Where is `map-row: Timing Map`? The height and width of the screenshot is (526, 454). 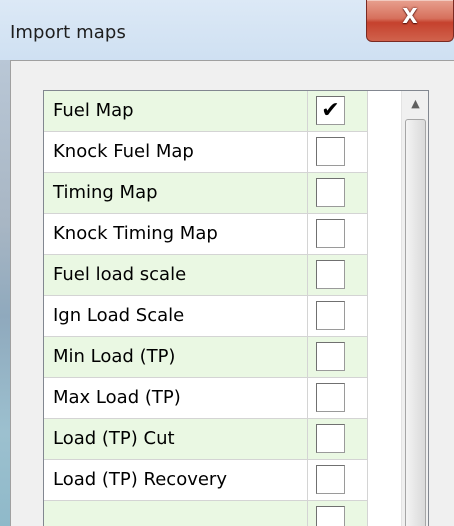 map-row: Timing Map is located at coordinates (222, 193).